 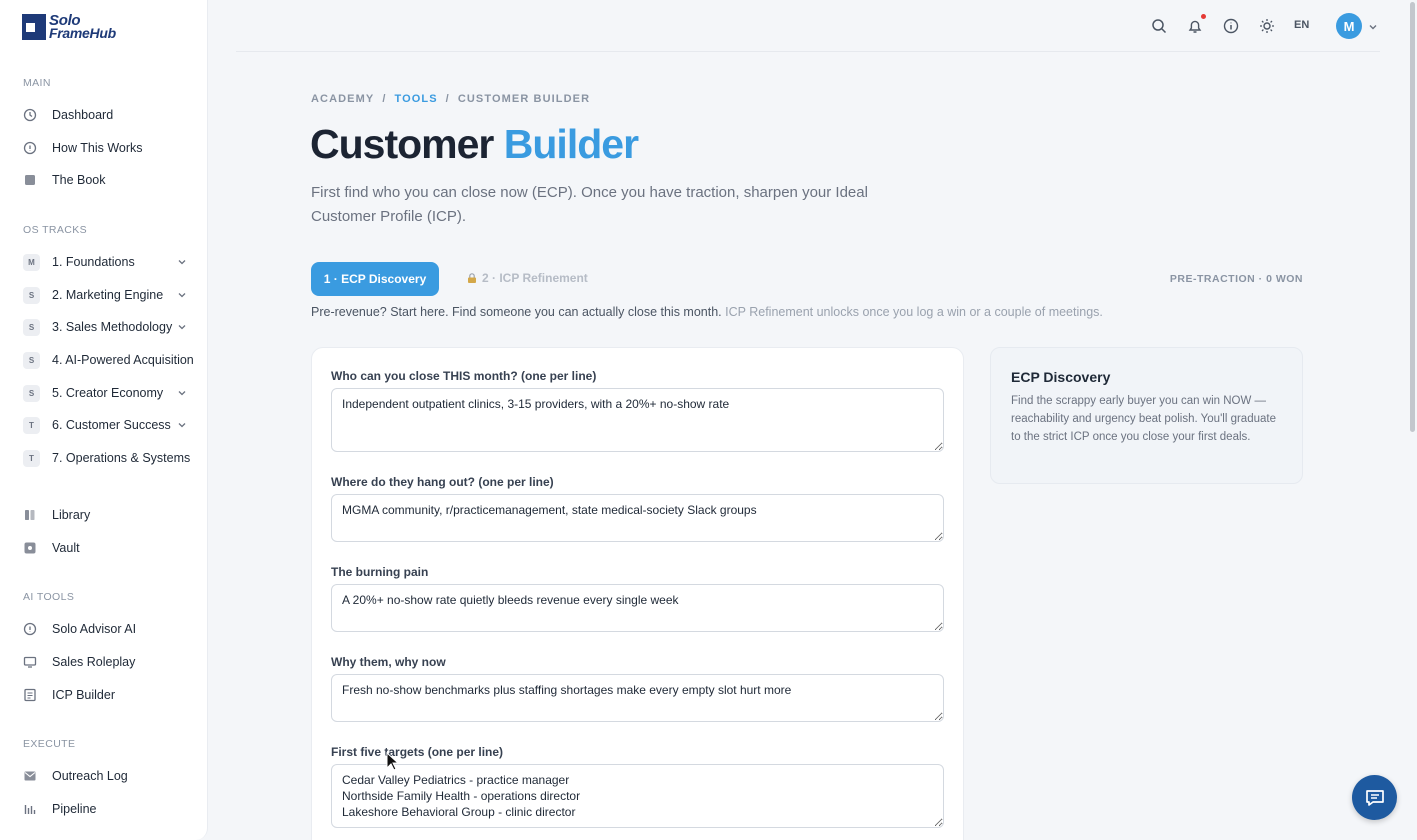 What do you see at coordinates (808, 26) in the screenshot?
I see `top-bar: EN M` at bounding box center [808, 26].